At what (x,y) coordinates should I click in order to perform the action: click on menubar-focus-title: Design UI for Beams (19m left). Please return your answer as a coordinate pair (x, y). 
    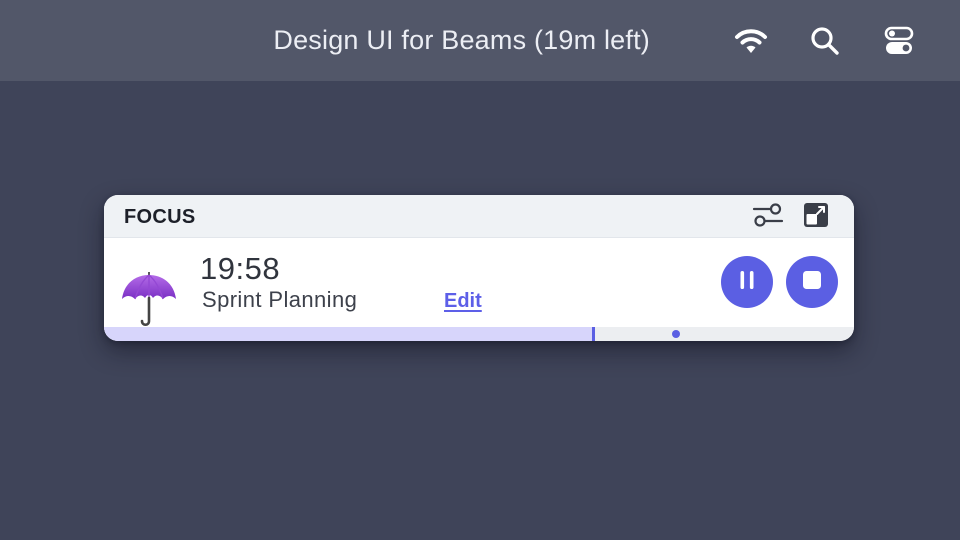
    Looking at the image, I should click on (461, 40).